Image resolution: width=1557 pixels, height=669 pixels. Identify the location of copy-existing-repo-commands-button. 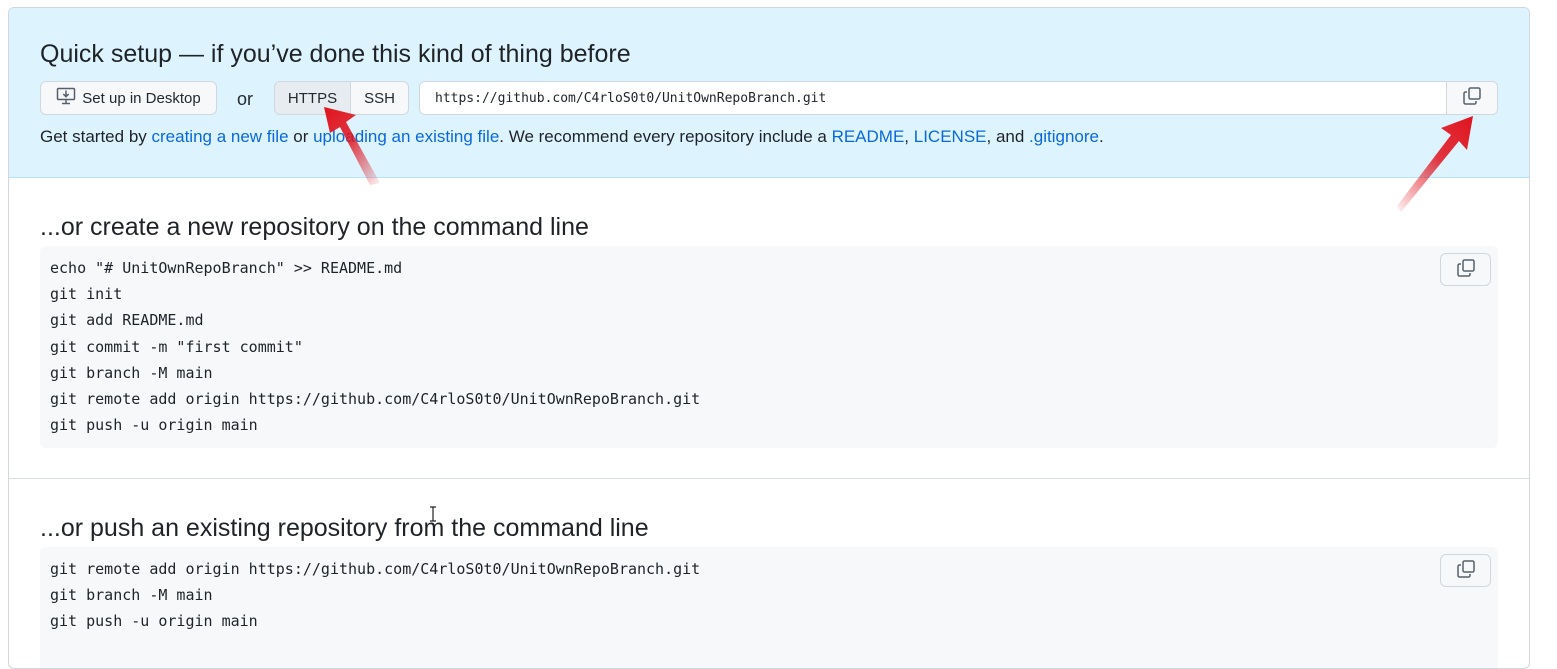
(1465, 570).